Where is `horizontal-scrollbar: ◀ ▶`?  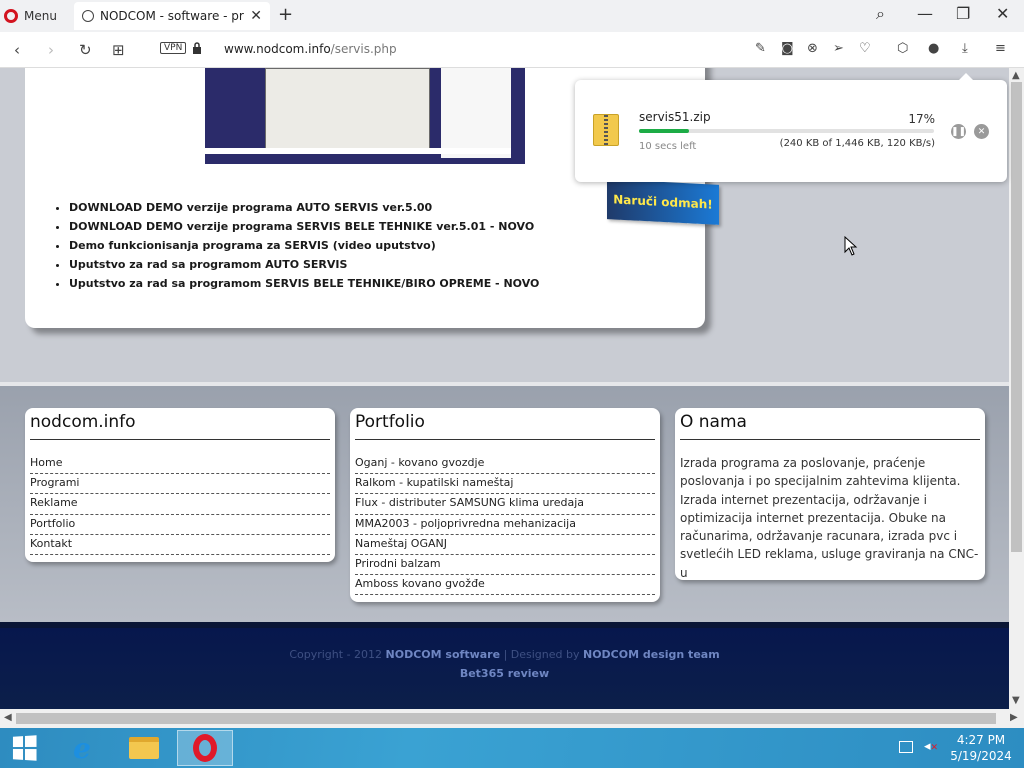 horizontal-scrollbar: ◀ ▶ is located at coordinates (512, 718).